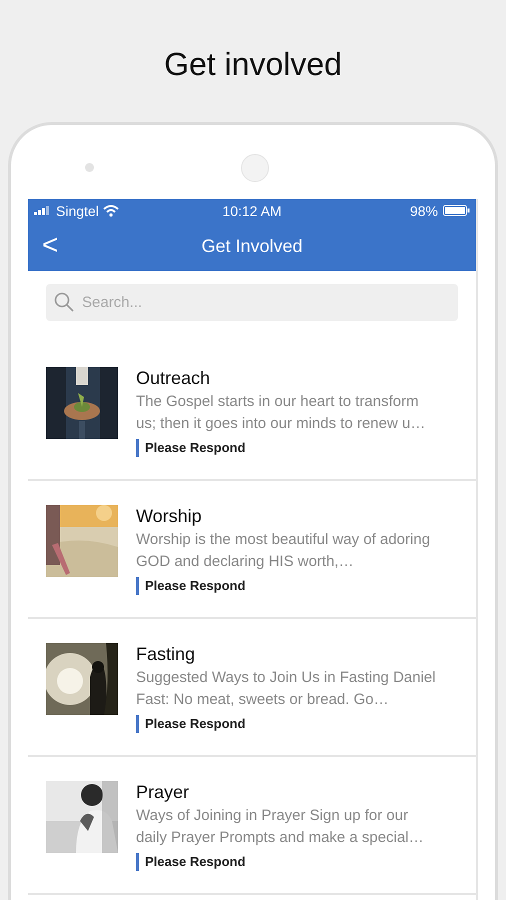  Describe the element at coordinates (89, 167) in the screenshot. I see `camera-icon` at that location.